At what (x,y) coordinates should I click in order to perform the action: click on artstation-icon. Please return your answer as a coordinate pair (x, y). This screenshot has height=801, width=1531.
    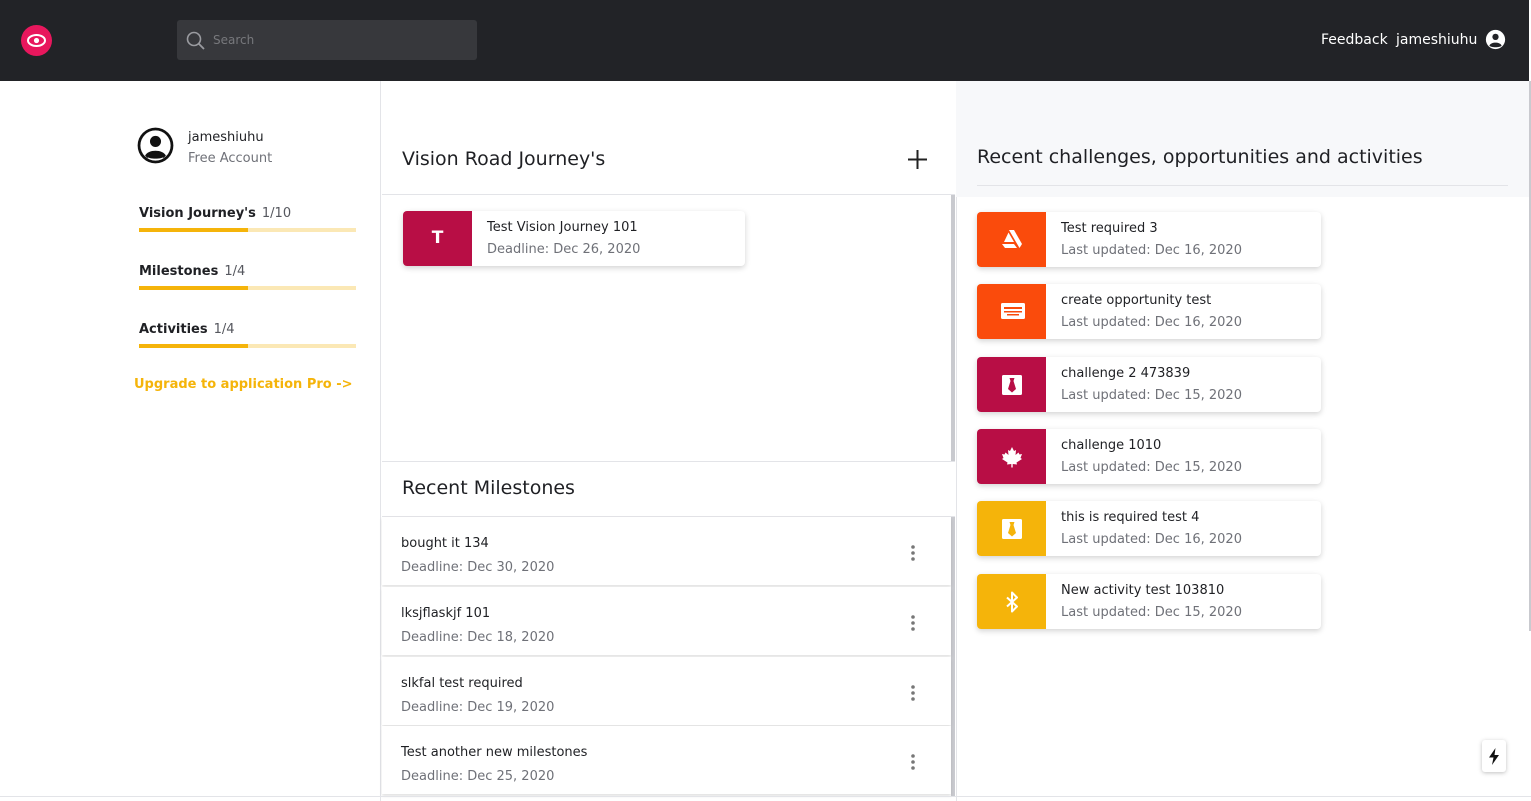
    Looking at the image, I should click on (1012, 239).